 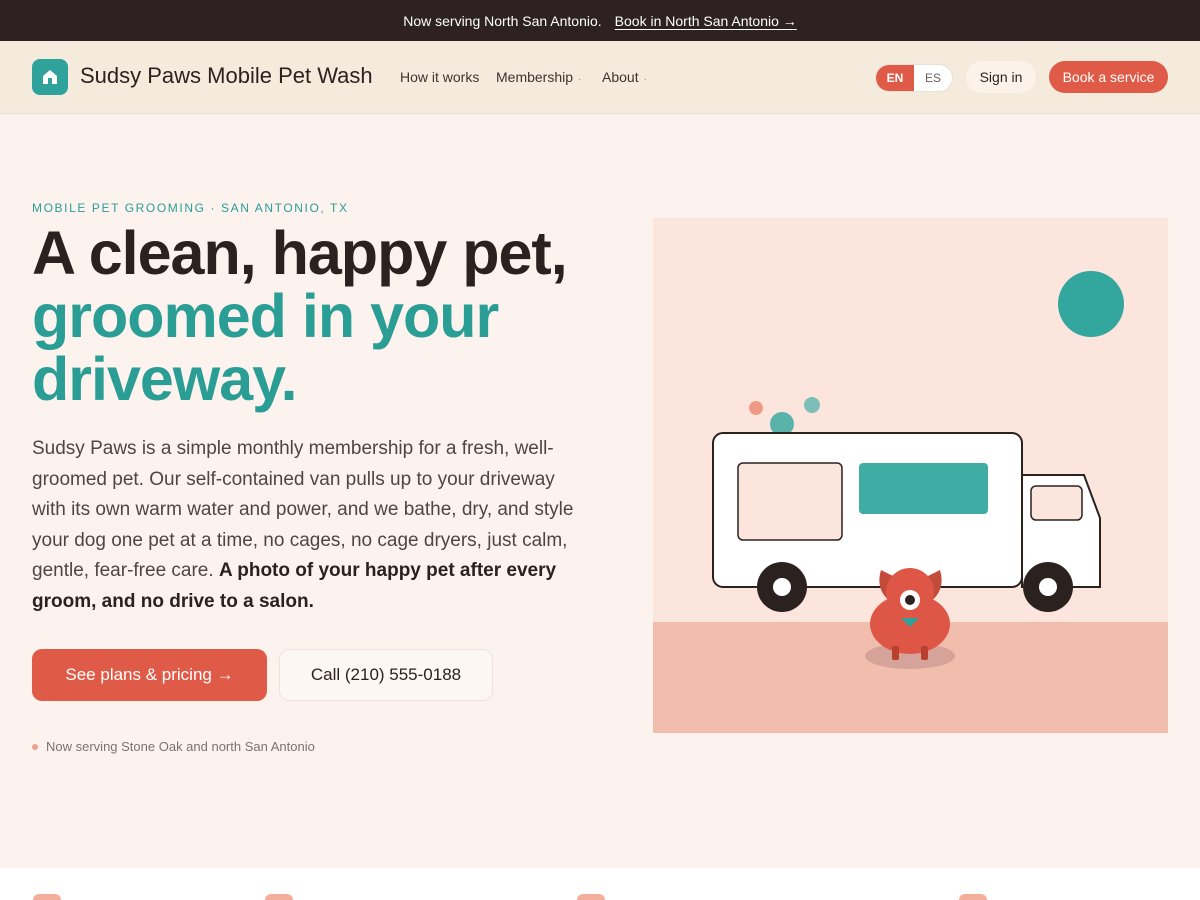 I want to click on nav-membership: Membership ·, so click(x=538, y=77).